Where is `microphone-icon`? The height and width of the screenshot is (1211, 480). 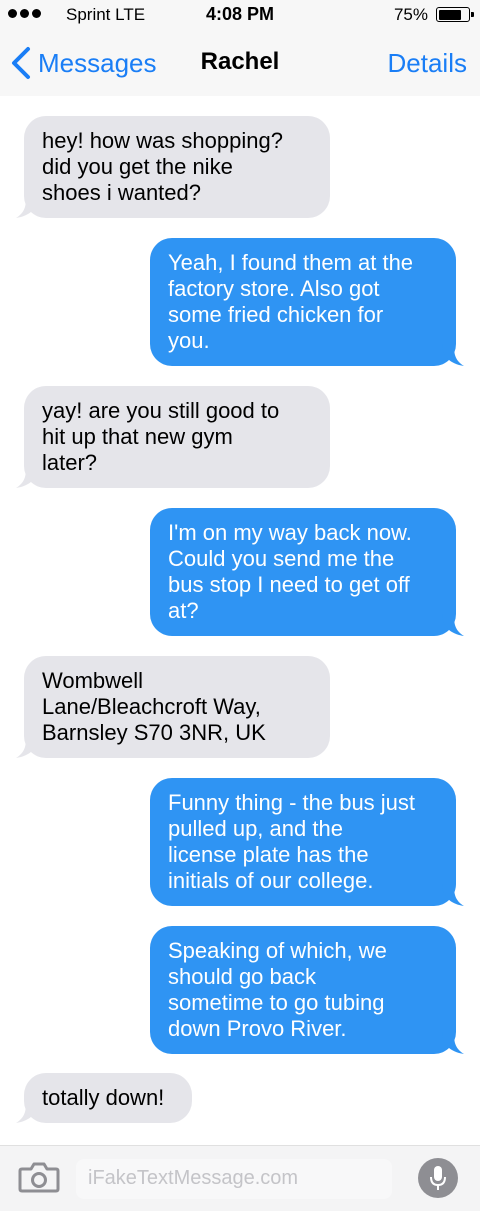
microphone-icon is located at coordinates (438, 1178).